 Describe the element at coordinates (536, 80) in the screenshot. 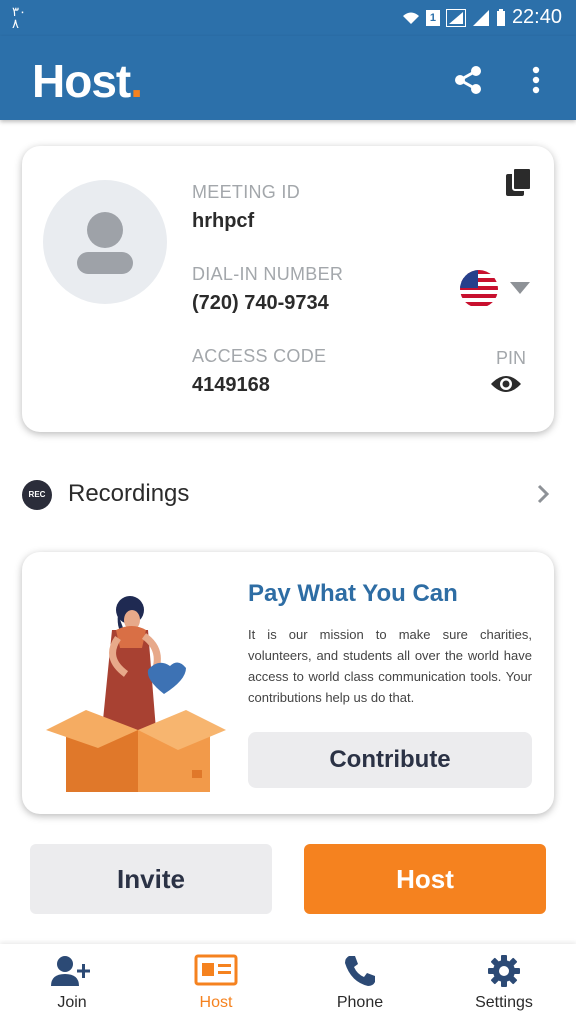

I see `more-vert-icon` at that location.